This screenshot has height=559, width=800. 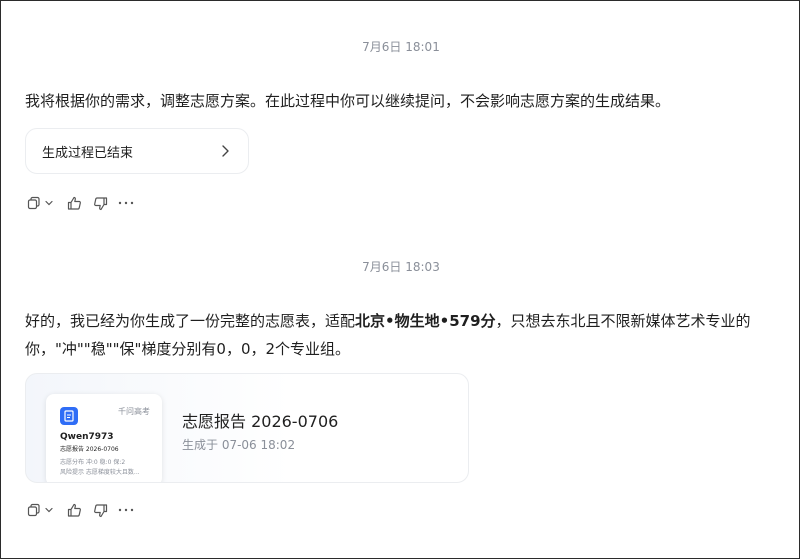 I want to click on report-title: 志愿报告 2026-0706, so click(x=260, y=421).